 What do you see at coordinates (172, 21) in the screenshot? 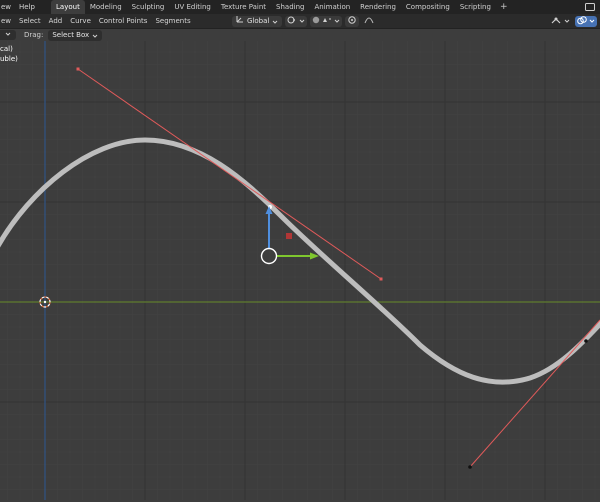
I see `menu-segments: Segments` at bounding box center [172, 21].